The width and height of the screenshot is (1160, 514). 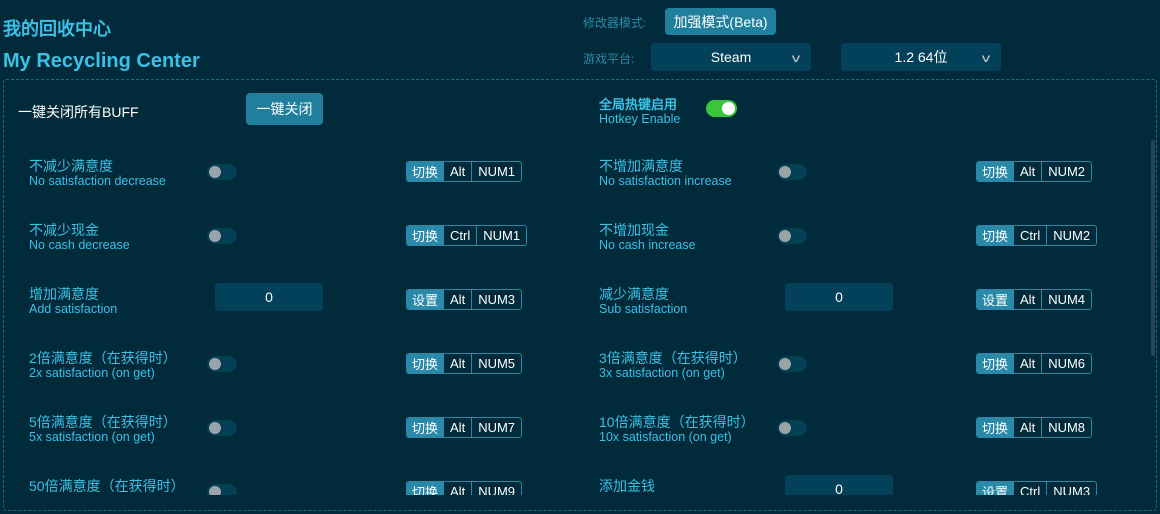 What do you see at coordinates (662, 373) in the screenshot?
I see `option-label-en: 3x satisfaction (on get)` at bounding box center [662, 373].